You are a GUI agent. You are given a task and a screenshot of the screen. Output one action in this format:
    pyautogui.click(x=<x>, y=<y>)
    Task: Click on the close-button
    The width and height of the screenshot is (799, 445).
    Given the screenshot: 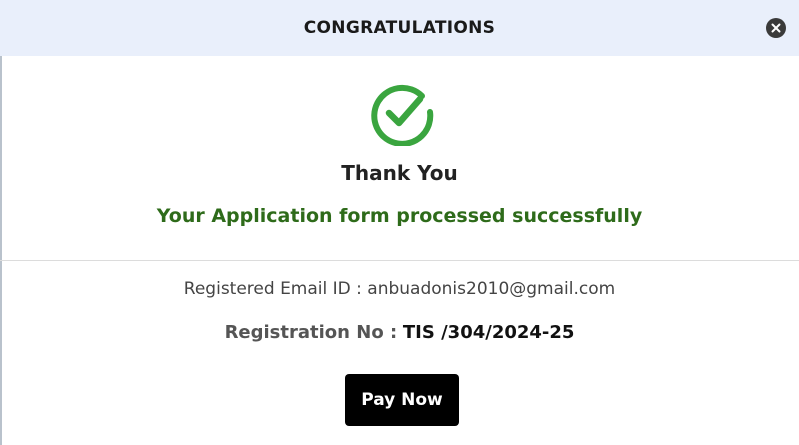 What is the action you would take?
    pyautogui.click(x=776, y=28)
    